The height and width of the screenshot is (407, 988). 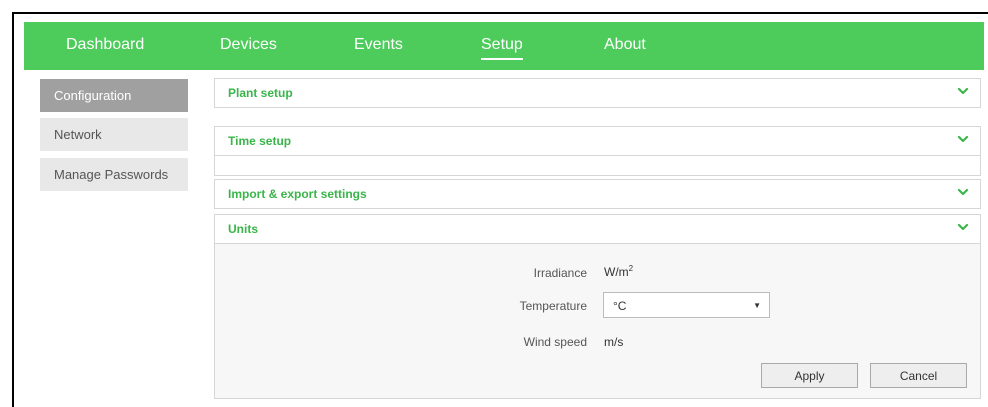 What do you see at coordinates (614, 342) in the screenshot?
I see `wind-speed-value: m/s` at bounding box center [614, 342].